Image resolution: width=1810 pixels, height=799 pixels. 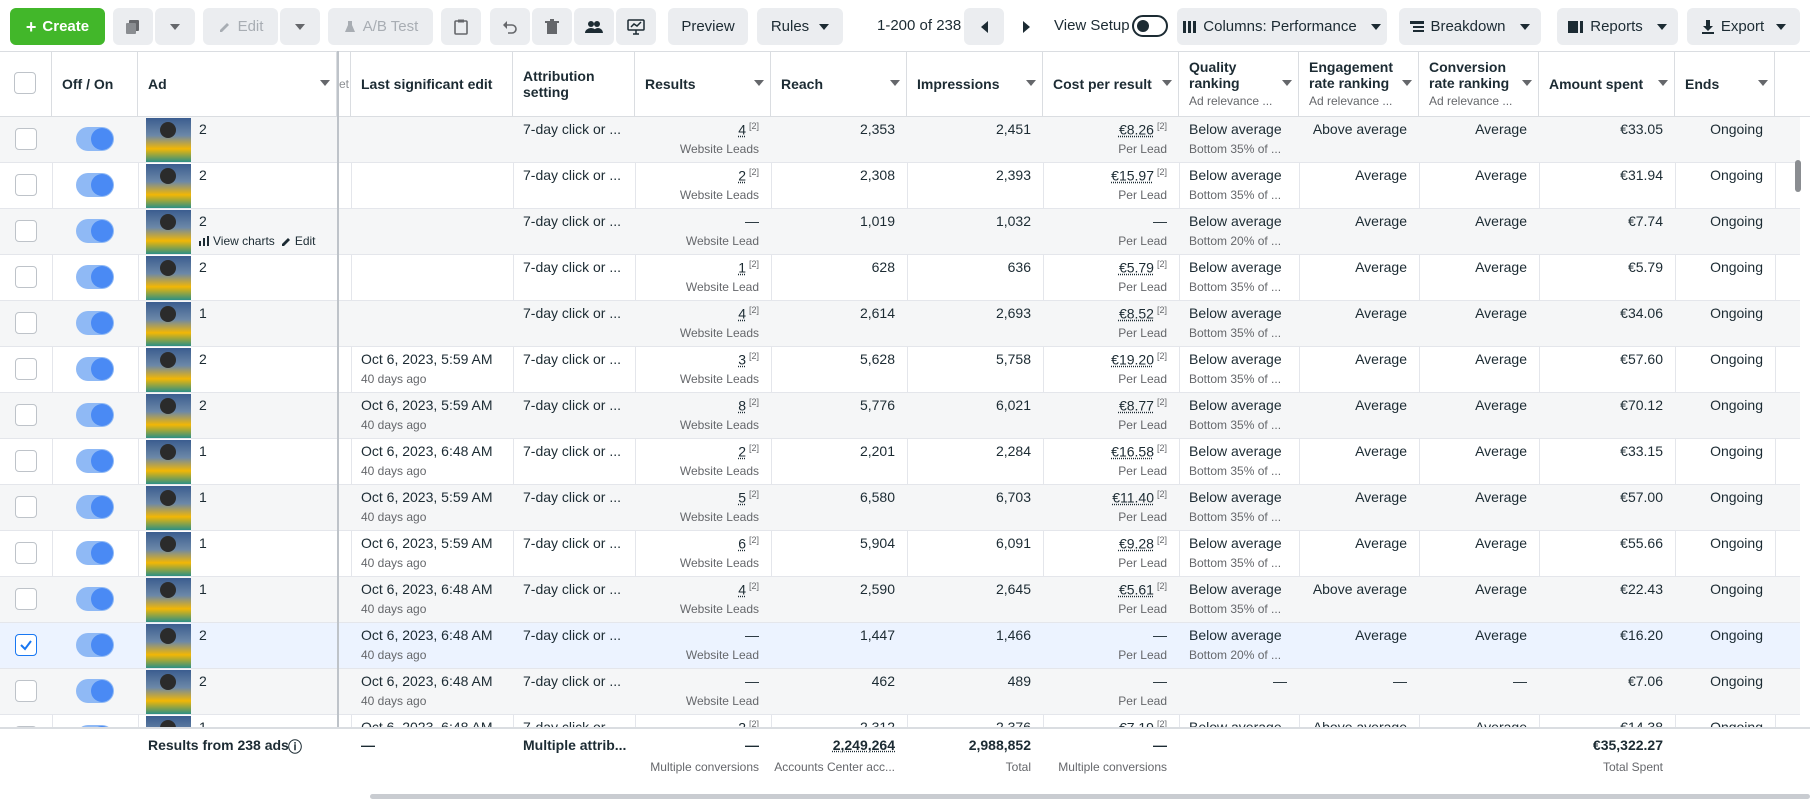 What do you see at coordinates (57, 26) in the screenshot?
I see `create-button: + Create` at bounding box center [57, 26].